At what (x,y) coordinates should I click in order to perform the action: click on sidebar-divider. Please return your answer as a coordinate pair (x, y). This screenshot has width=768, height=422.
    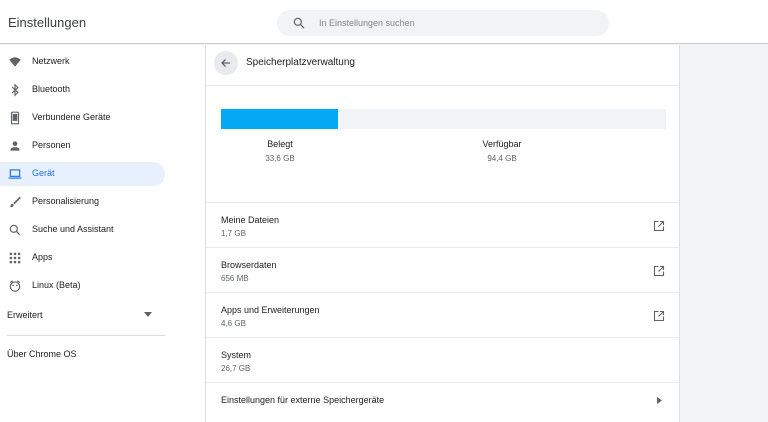
    Looking at the image, I should click on (86, 335).